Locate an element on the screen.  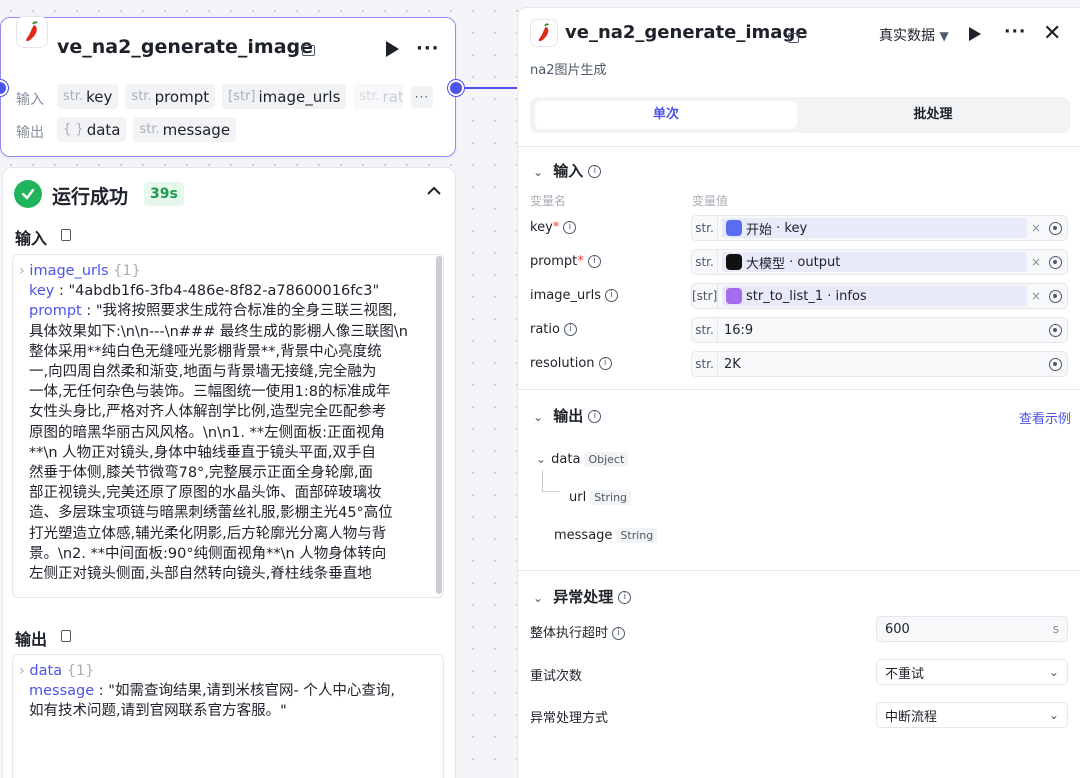
exception-section-header: ⌄ 异常处理 i is located at coordinates (582, 596).